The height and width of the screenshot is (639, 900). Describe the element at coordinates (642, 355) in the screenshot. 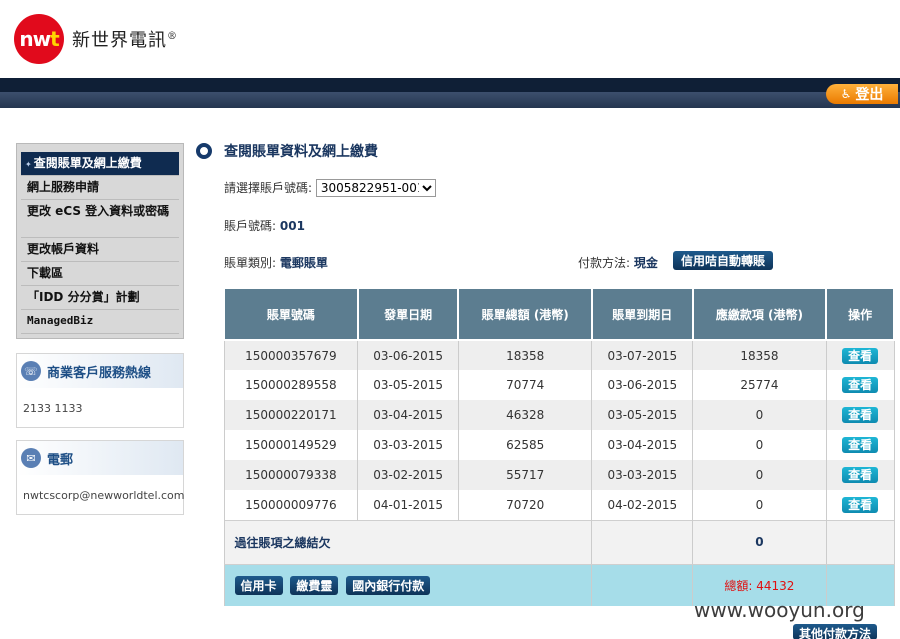

I see `due-date-cell: 03-07-2015` at that location.